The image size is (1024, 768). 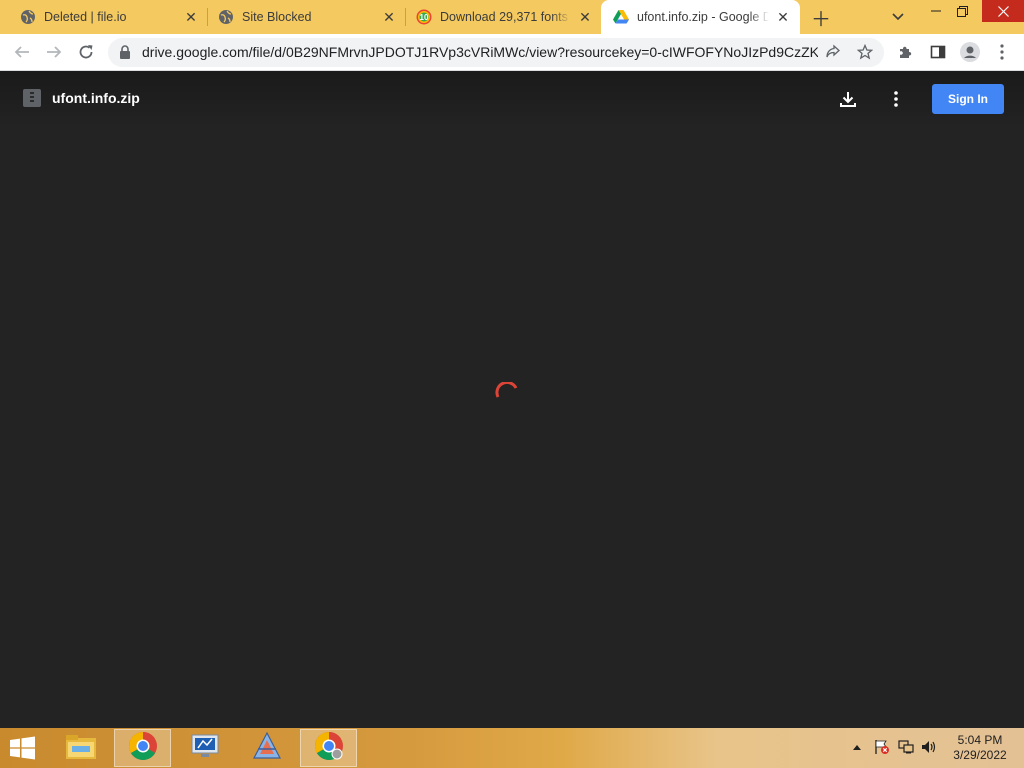 I want to click on volume-icon, so click(x=929, y=747).